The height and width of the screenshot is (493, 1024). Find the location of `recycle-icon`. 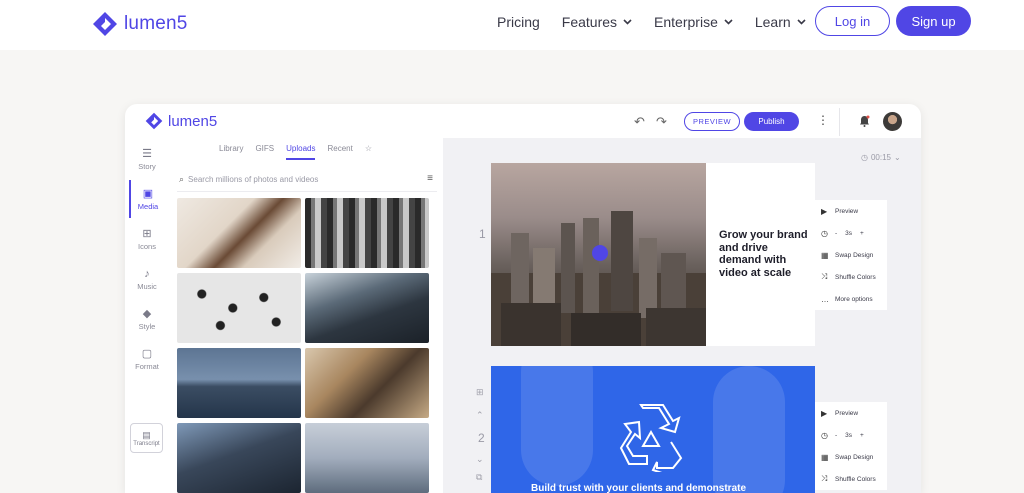

recycle-icon is located at coordinates (651, 438).